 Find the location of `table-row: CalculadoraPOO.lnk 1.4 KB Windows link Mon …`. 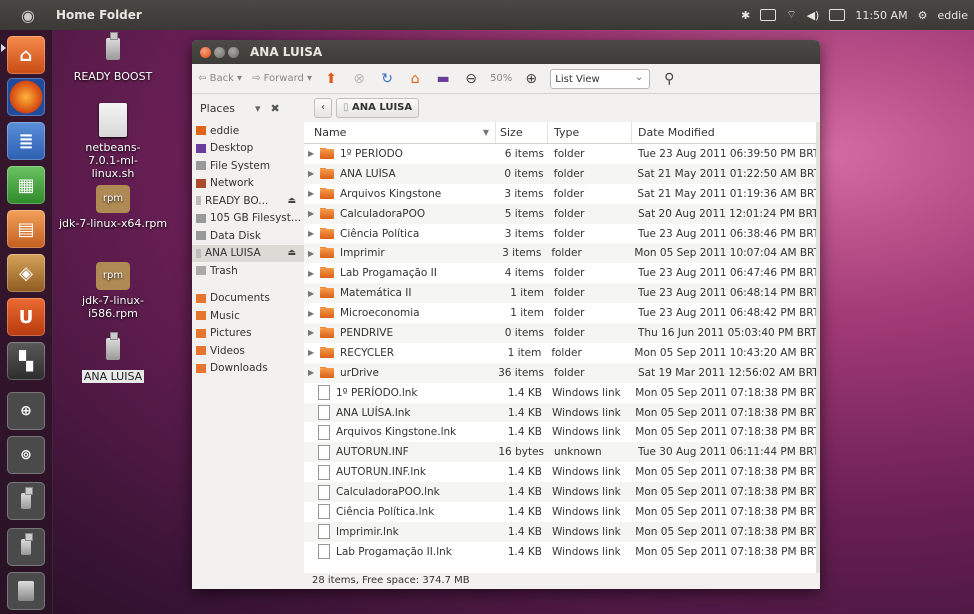

table-row: CalculadoraPOO.lnk 1.4 KB Windows link Mon … is located at coordinates (562, 492).